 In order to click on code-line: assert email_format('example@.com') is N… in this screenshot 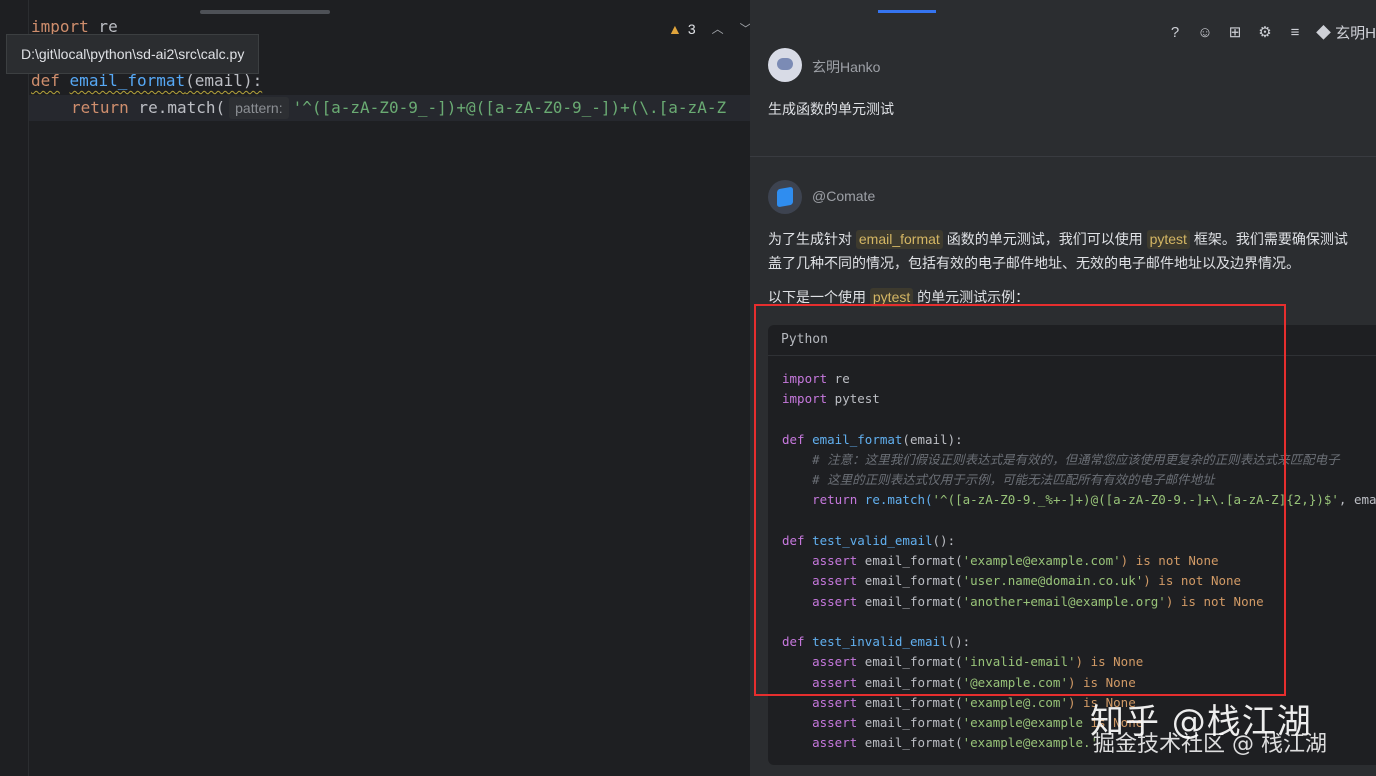, I will do `click(959, 703)`.